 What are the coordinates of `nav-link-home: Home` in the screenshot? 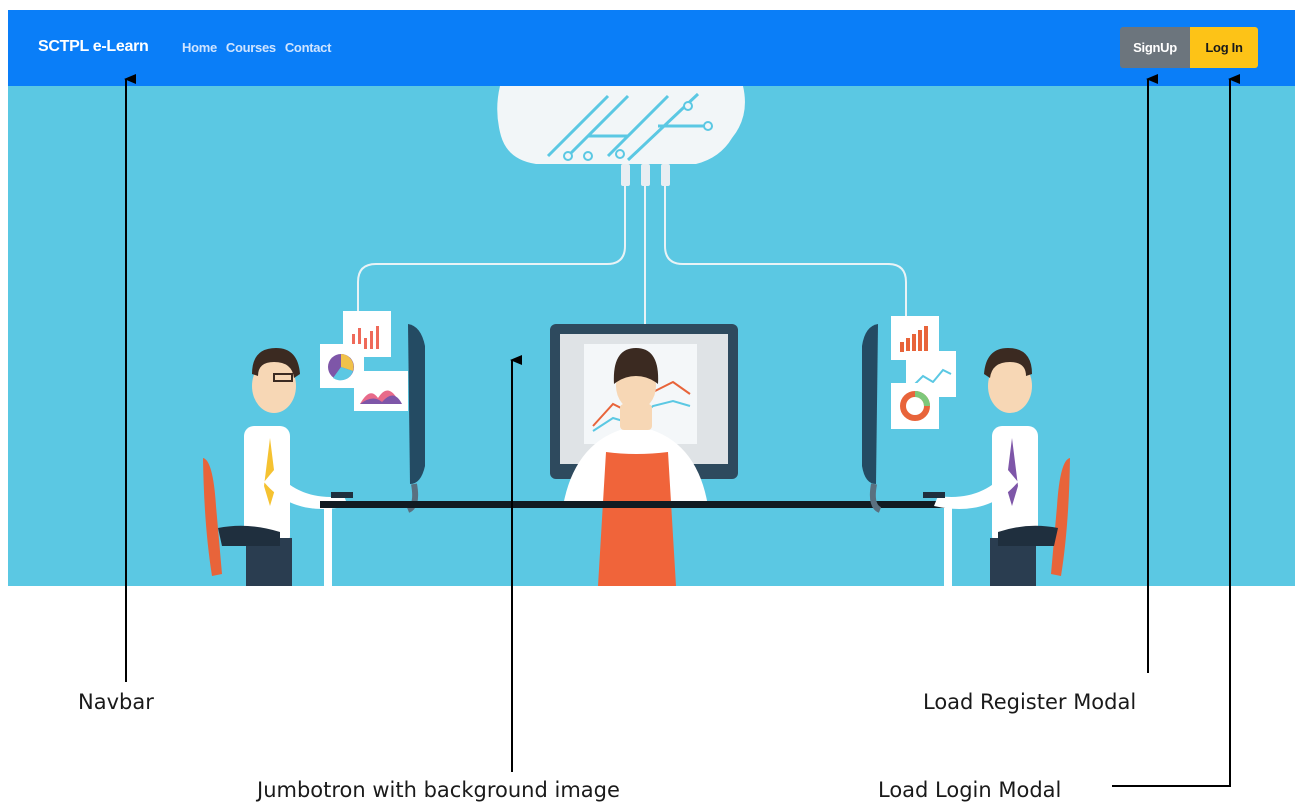 It's located at (199, 47).